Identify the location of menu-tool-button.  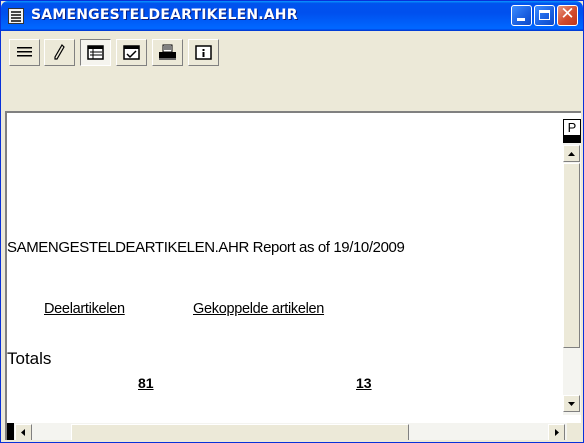
(24, 52).